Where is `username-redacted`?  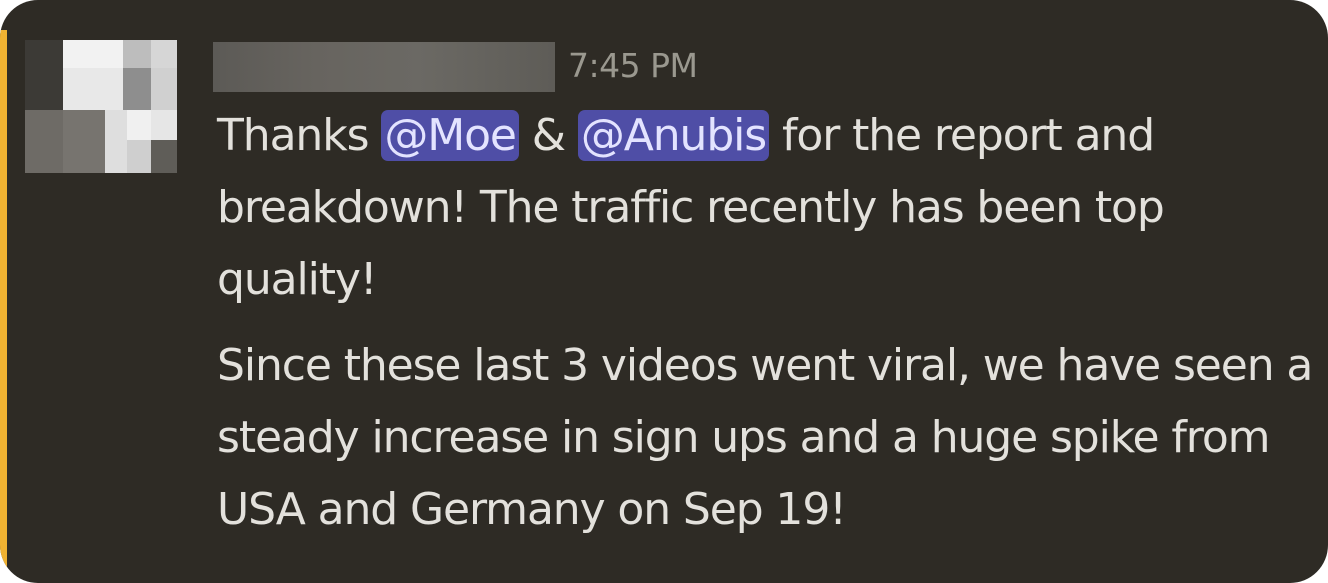
username-redacted is located at coordinates (384, 67).